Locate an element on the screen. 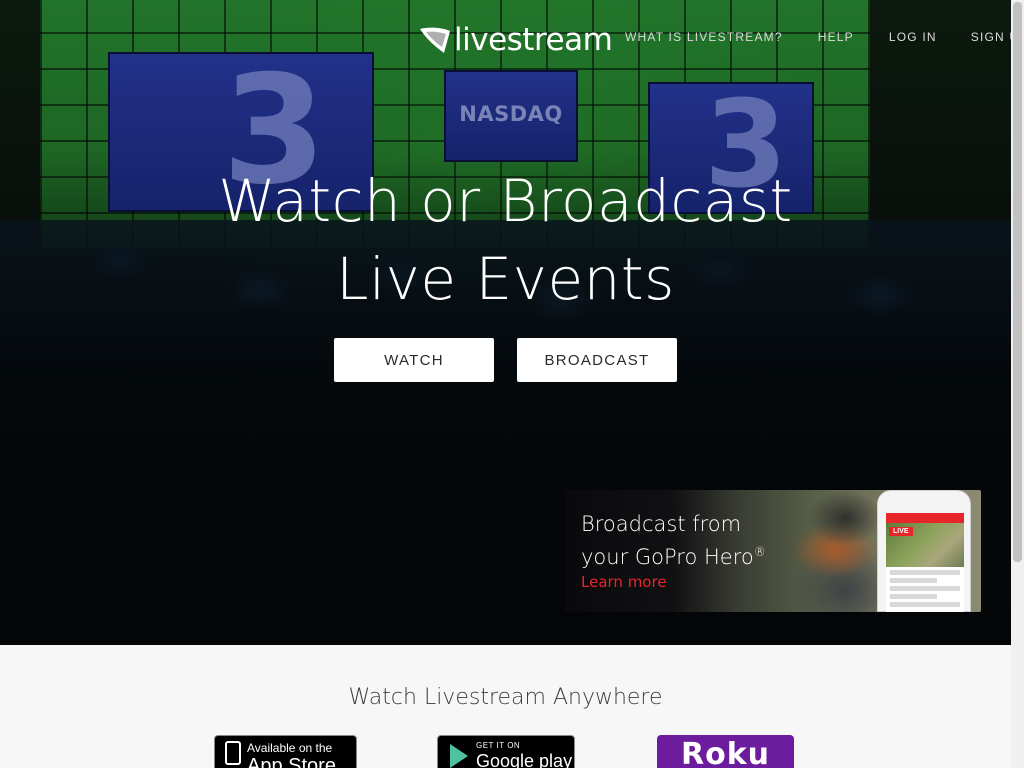  page-scrollbar is located at coordinates (1017, 384).